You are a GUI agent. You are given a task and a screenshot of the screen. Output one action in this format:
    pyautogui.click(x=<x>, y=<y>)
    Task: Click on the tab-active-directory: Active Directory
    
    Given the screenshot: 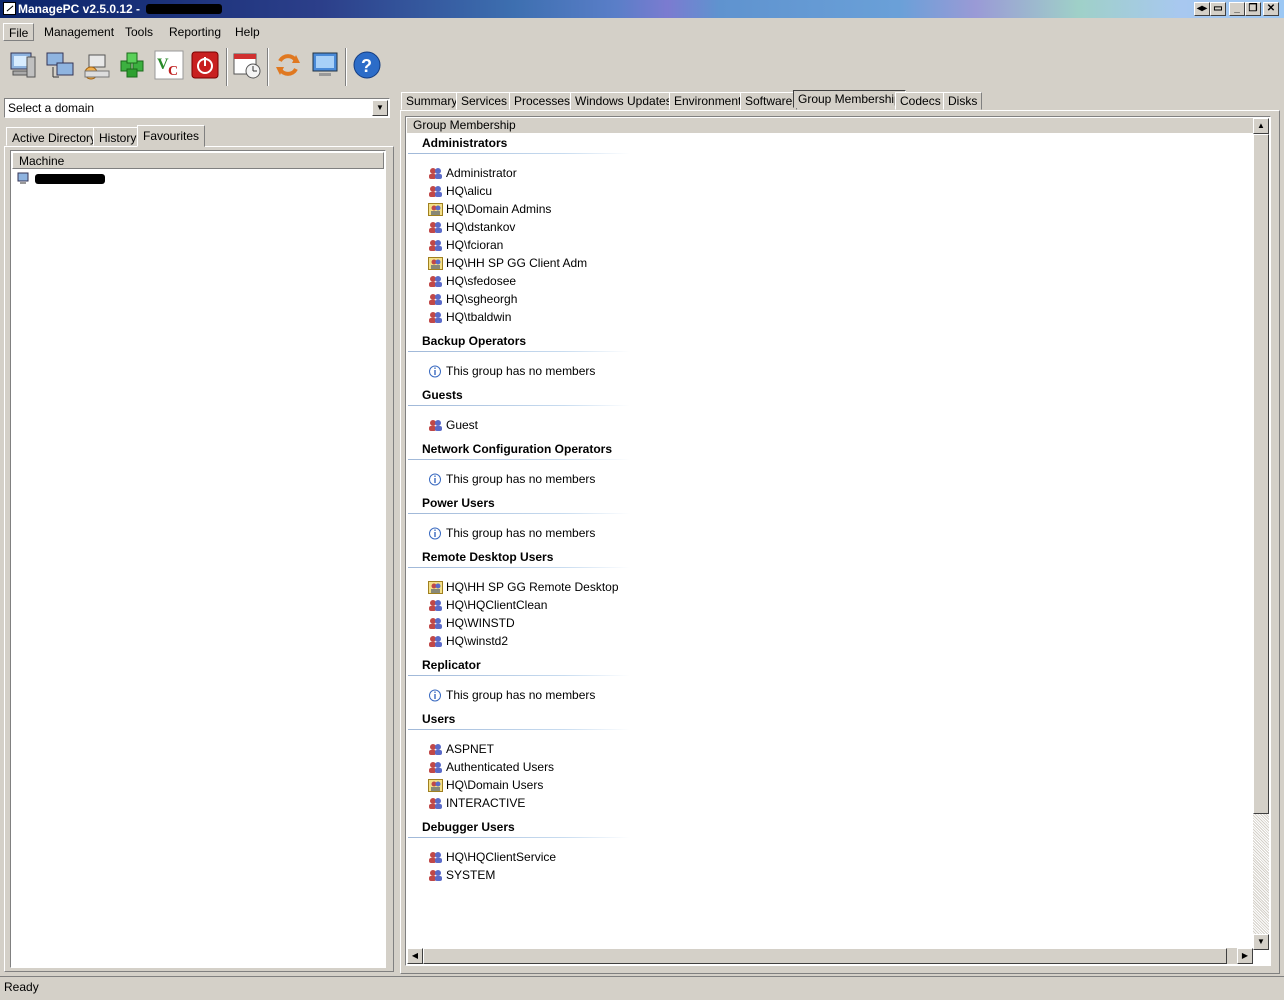 What is the action you would take?
    pyautogui.click(x=54, y=136)
    